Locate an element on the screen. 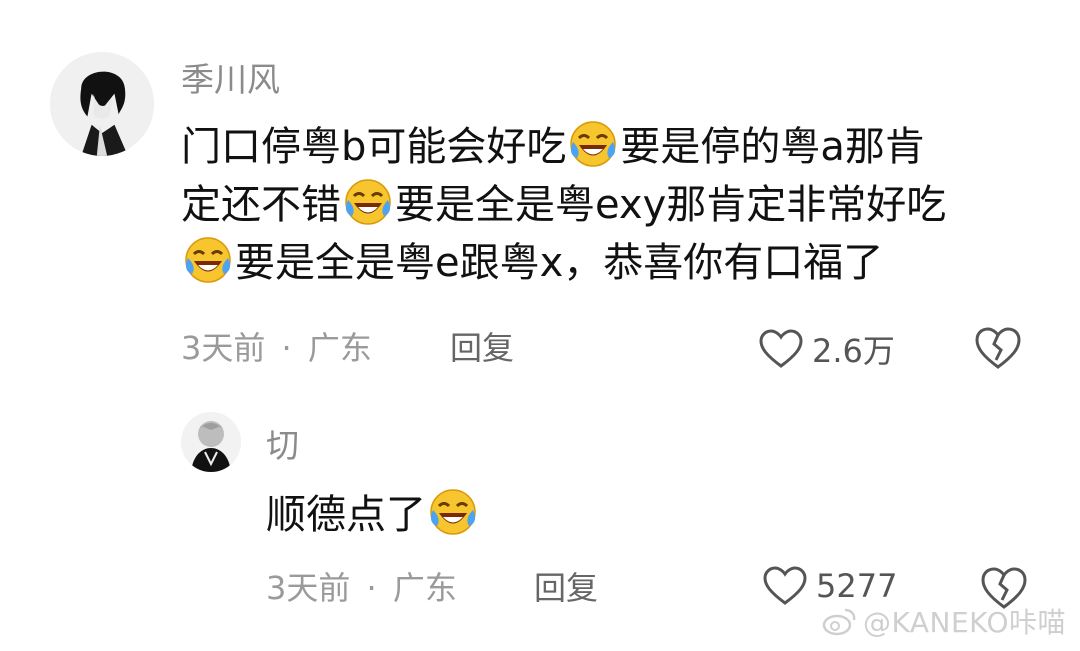  reply-time: 3天前 is located at coordinates (308, 588).